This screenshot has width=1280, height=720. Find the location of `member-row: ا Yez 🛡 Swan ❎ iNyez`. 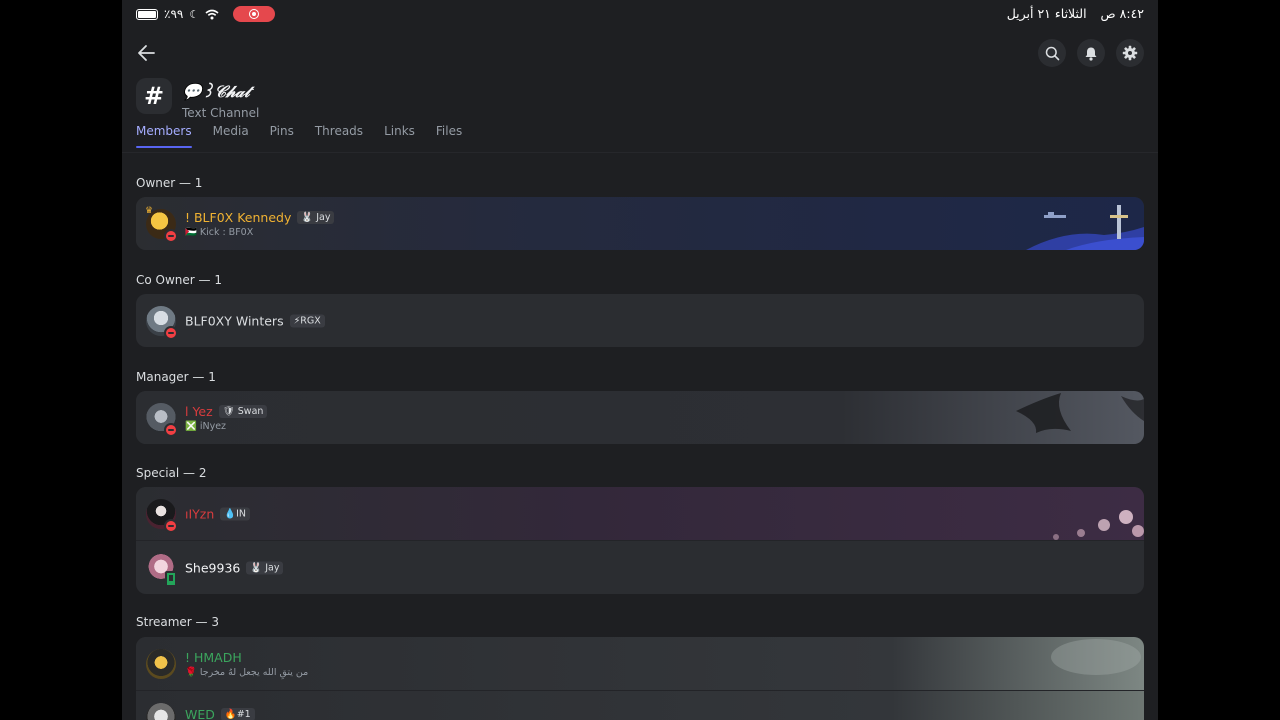

member-row: ا Yez 🛡 Swan ❎ iNyez is located at coordinates (640, 417).